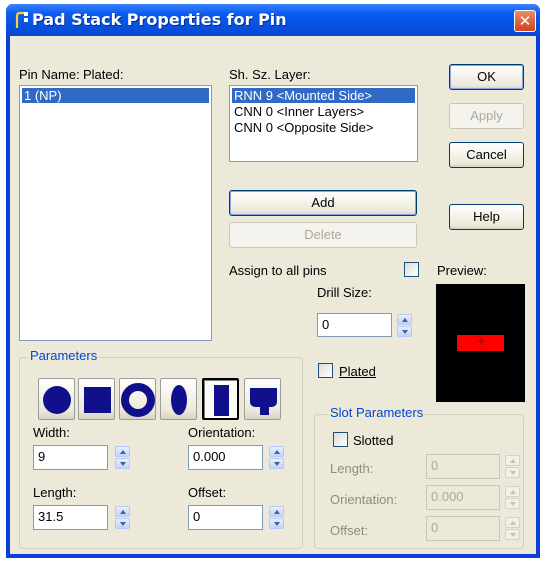  What do you see at coordinates (486, 217) in the screenshot?
I see `help-button: Help` at bounding box center [486, 217].